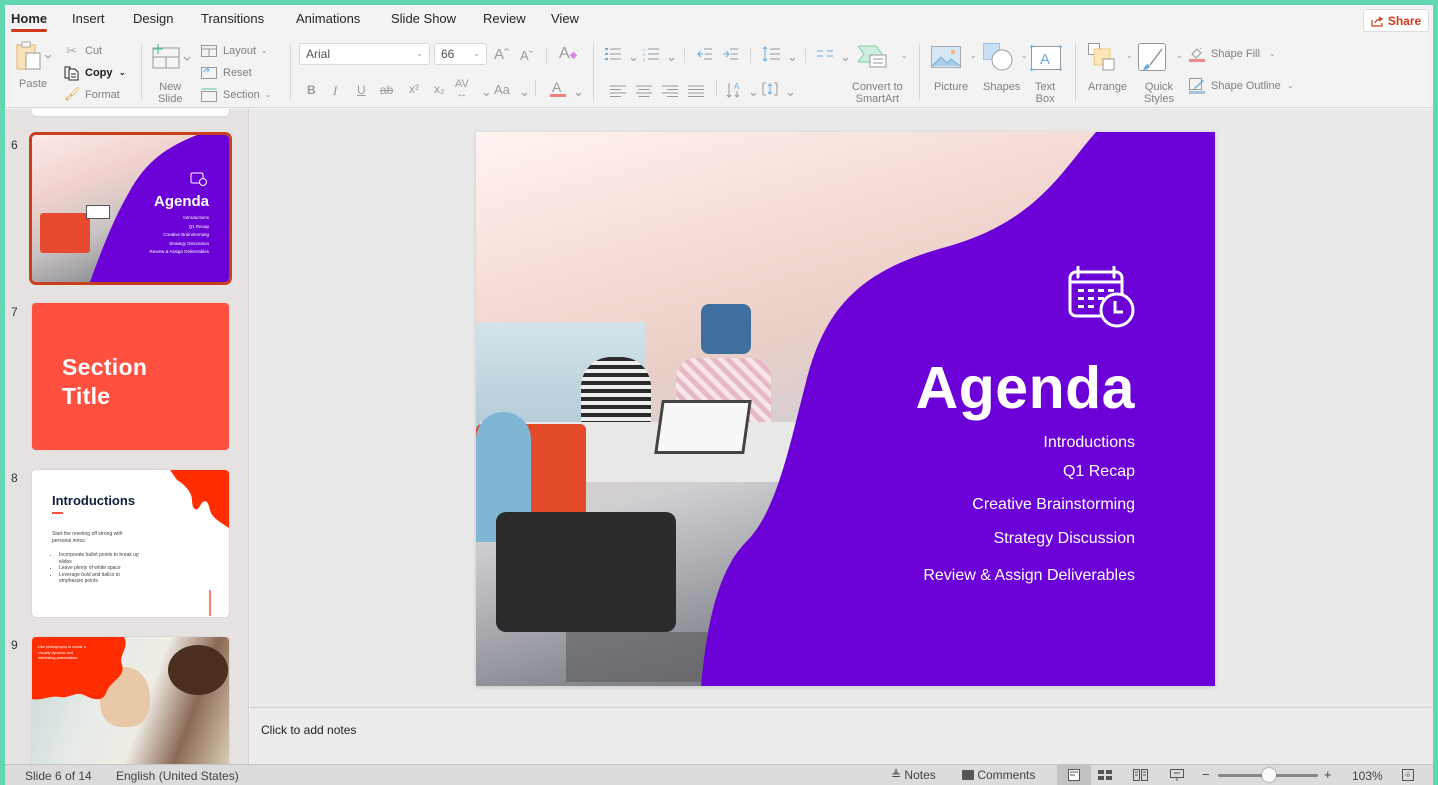 The width and height of the screenshot is (1438, 785). Describe the element at coordinates (670, 91) in the screenshot. I see `align-right-icon` at that location.